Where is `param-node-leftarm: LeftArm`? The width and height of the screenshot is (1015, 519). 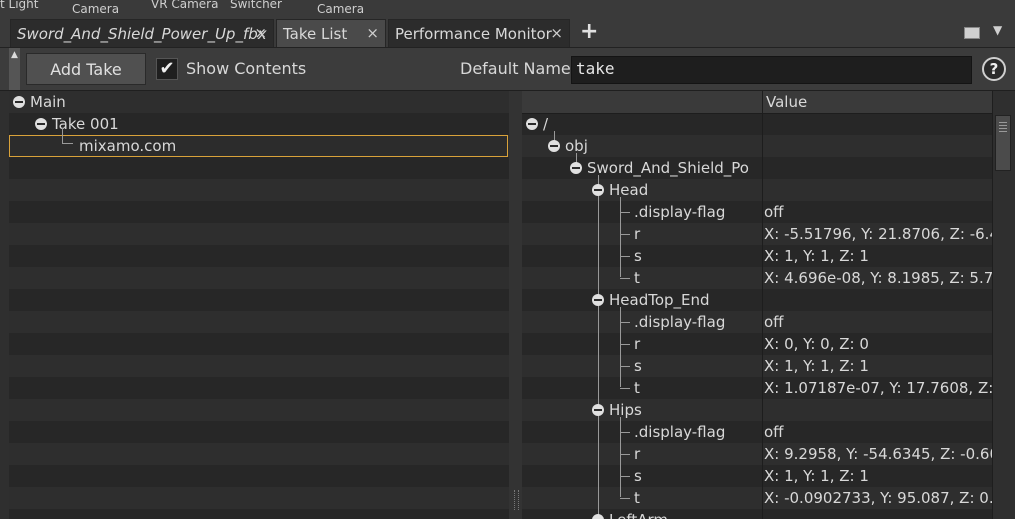
param-node-leftarm: LeftArm is located at coordinates (630, 514).